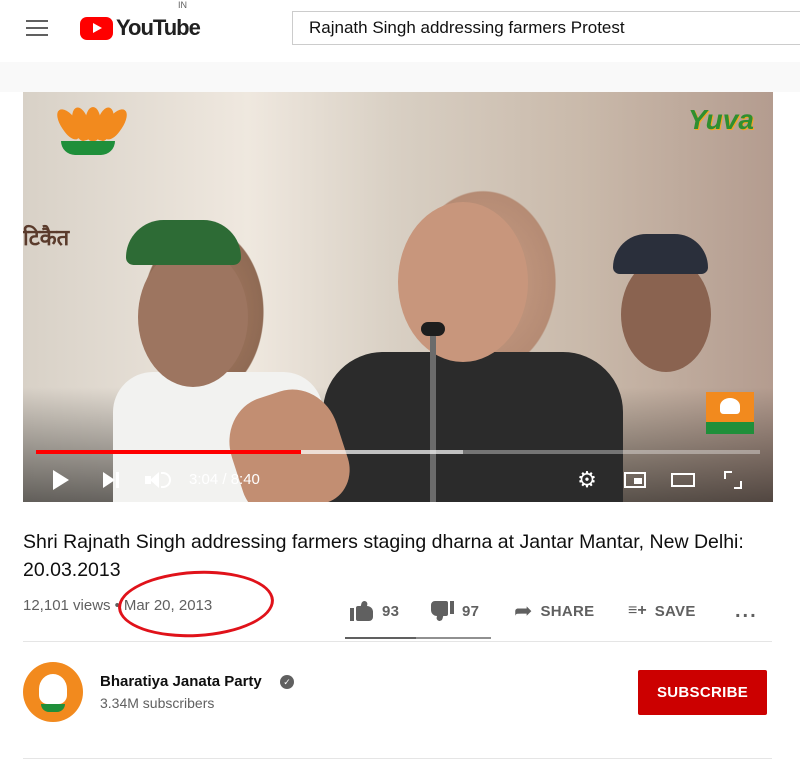  I want to click on volume-icon, so click(158, 480).